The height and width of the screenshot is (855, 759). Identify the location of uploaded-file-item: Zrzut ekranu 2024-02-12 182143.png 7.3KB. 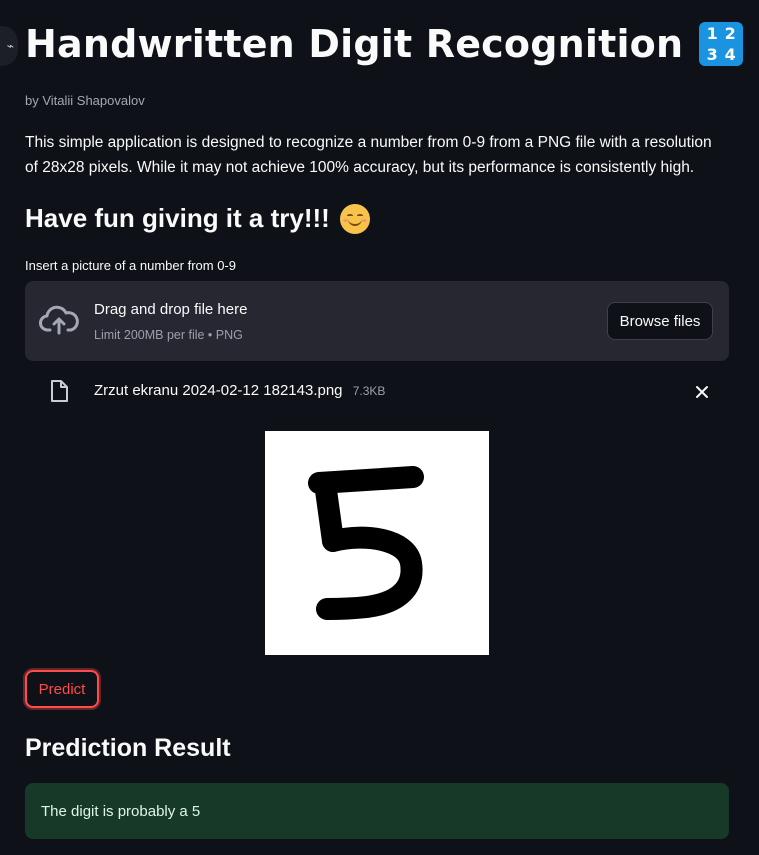
(377, 392).